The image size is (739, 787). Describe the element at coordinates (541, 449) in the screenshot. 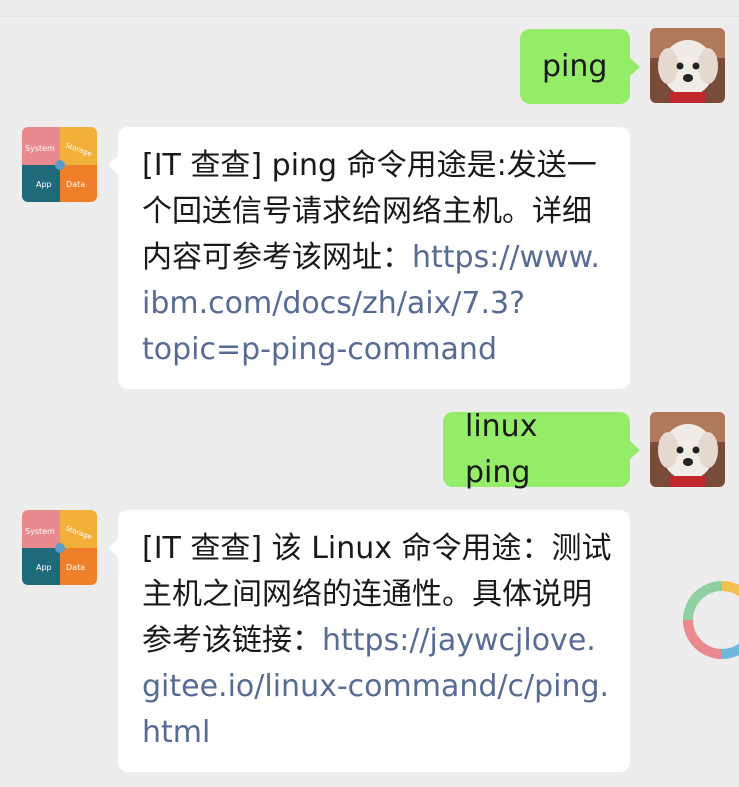

I see `outgoing-message-bubble: linux ping` at that location.